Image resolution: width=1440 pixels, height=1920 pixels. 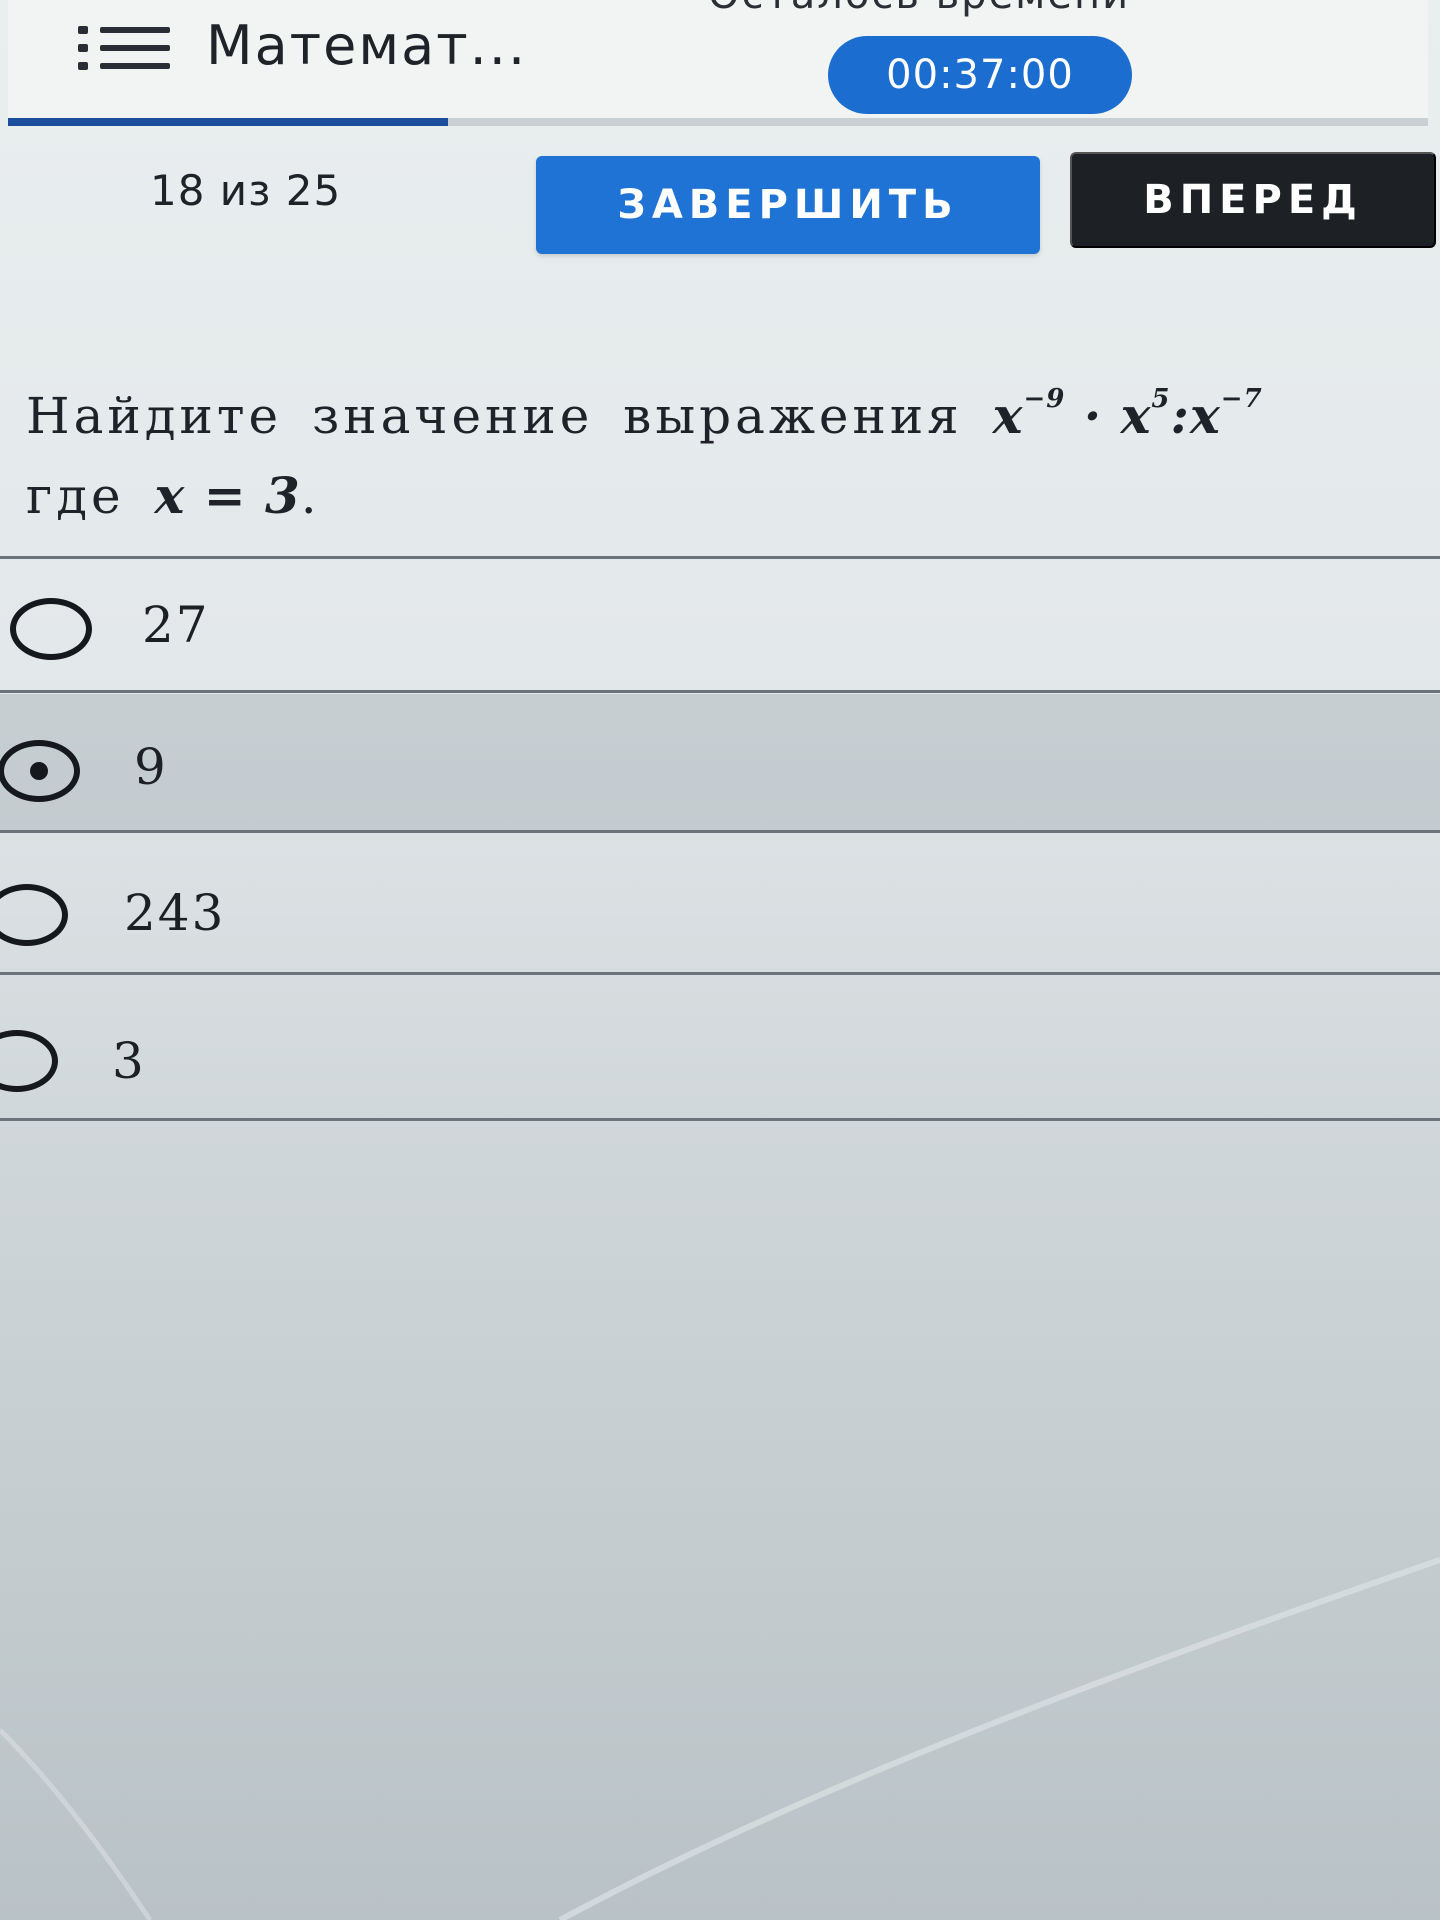 I want to click on end-punct: ., so click(x=310, y=496).